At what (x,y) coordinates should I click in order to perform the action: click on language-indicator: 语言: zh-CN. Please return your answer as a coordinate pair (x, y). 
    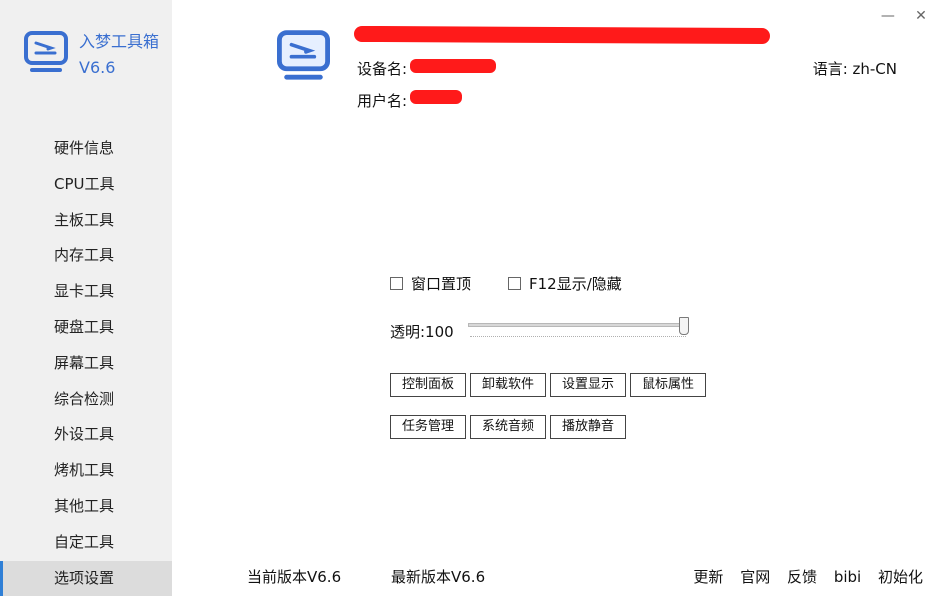
    Looking at the image, I should click on (854, 69).